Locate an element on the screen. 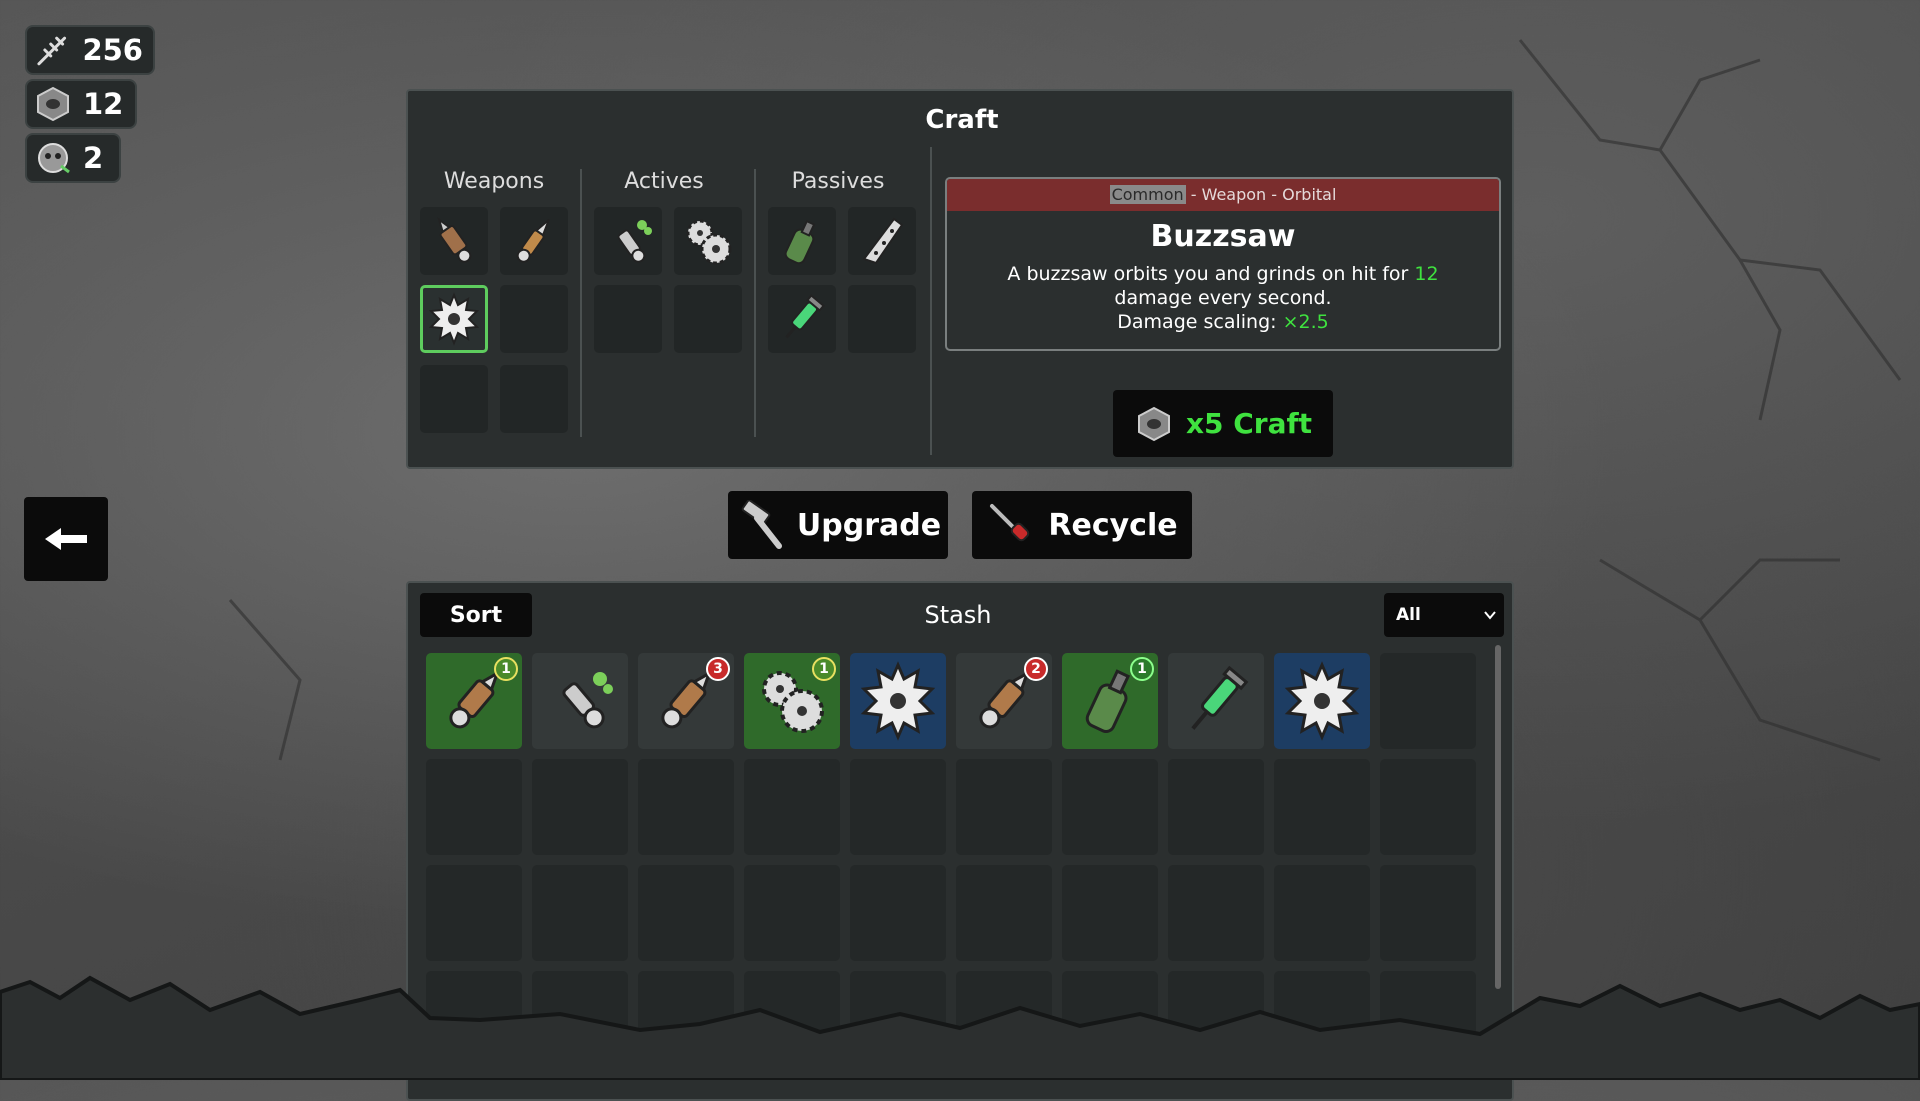 The image size is (1920, 1101). item-rarity: Common is located at coordinates (1147, 194).